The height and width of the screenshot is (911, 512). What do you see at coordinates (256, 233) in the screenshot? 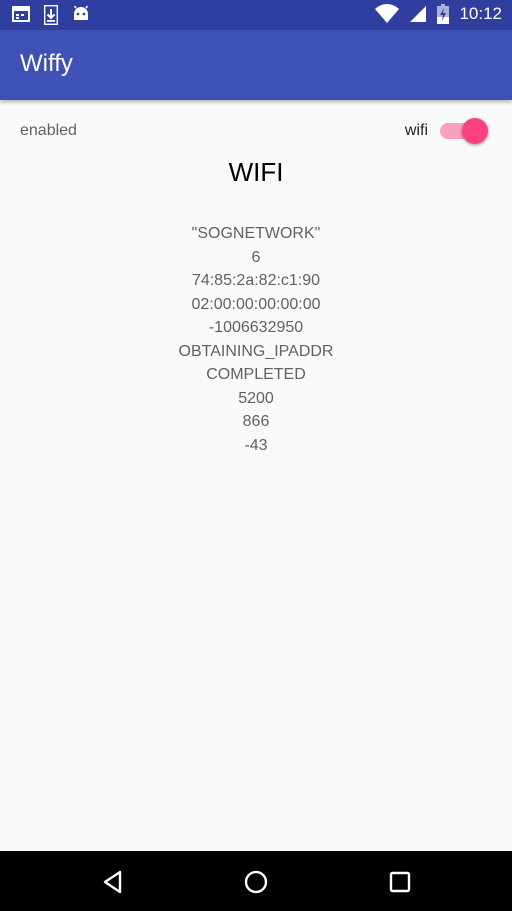
I see `info-line-ssid: "SOGNETWORK"` at bounding box center [256, 233].